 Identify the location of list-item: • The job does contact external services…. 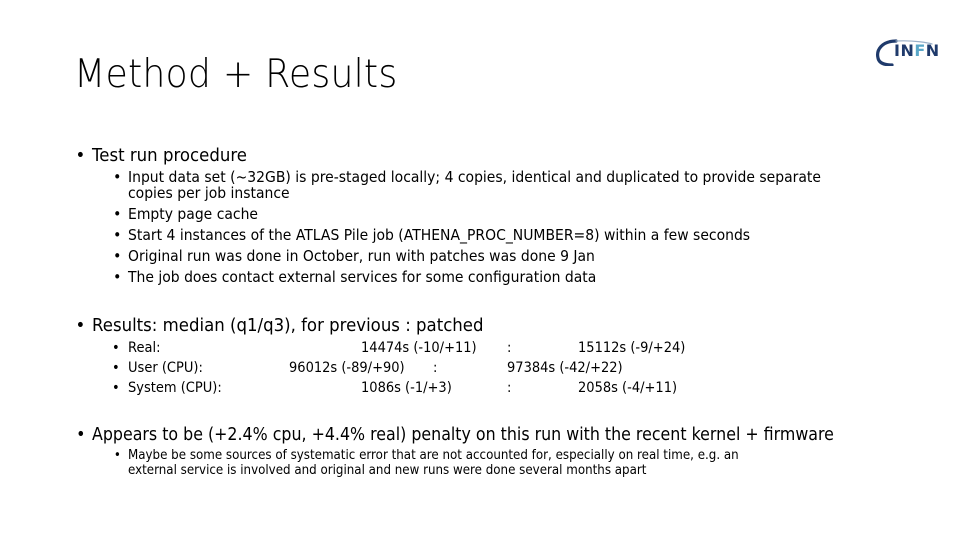
(355, 277).